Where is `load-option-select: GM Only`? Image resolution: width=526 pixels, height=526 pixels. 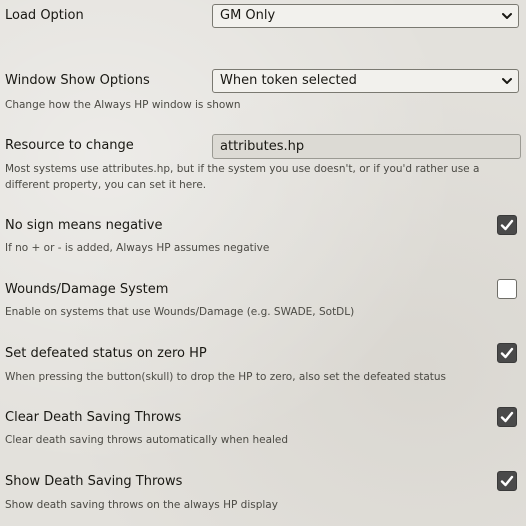
load-option-select: GM Only is located at coordinates (365, 16).